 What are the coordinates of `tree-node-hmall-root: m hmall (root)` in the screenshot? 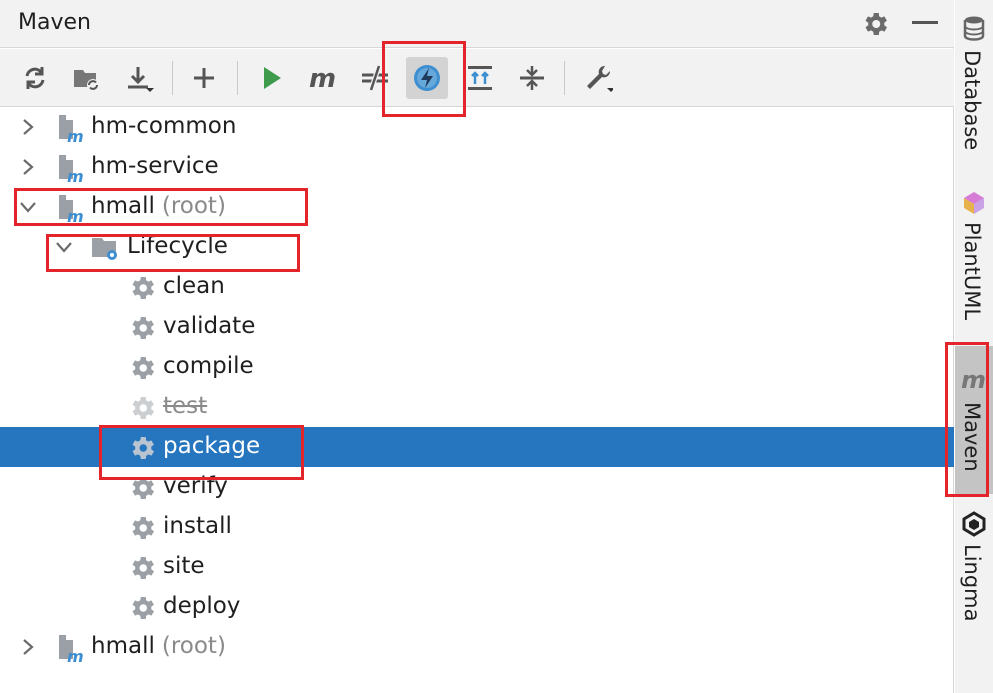 It's located at (477, 207).